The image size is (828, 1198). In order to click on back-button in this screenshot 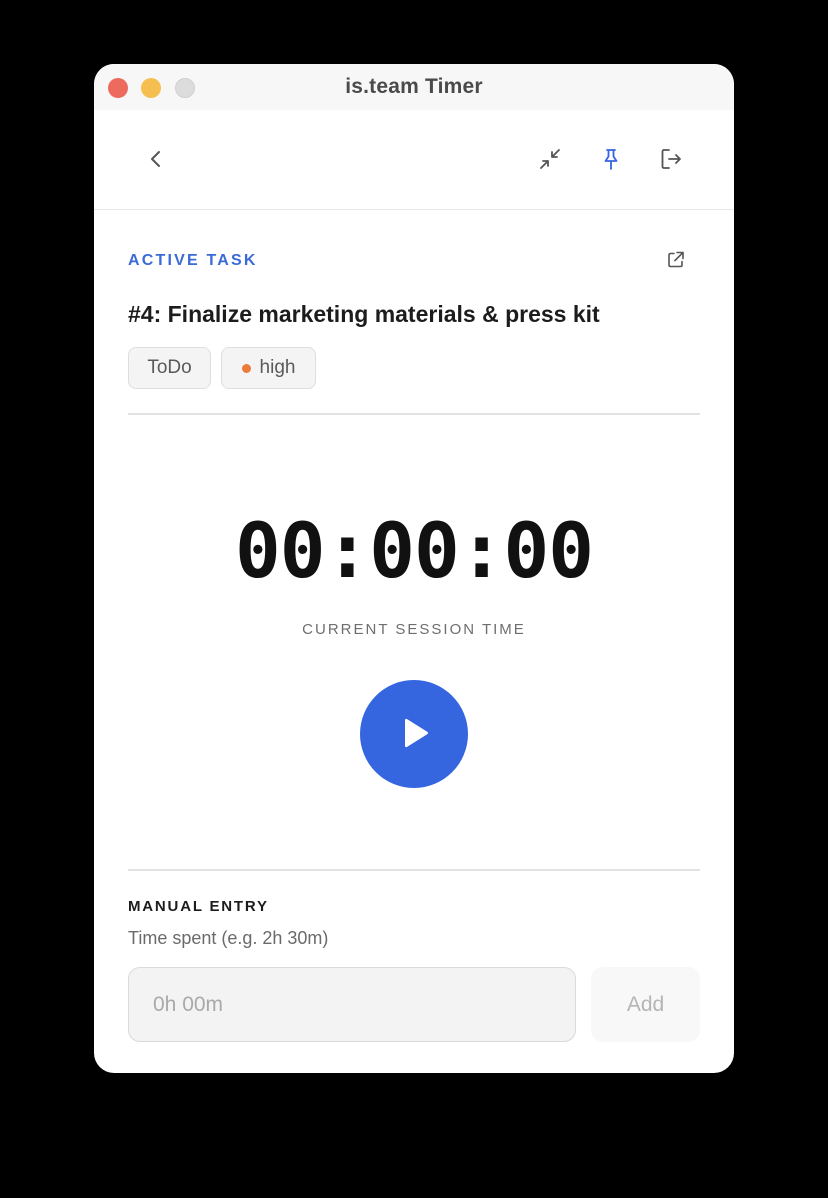, I will do `click(156, 159)`.